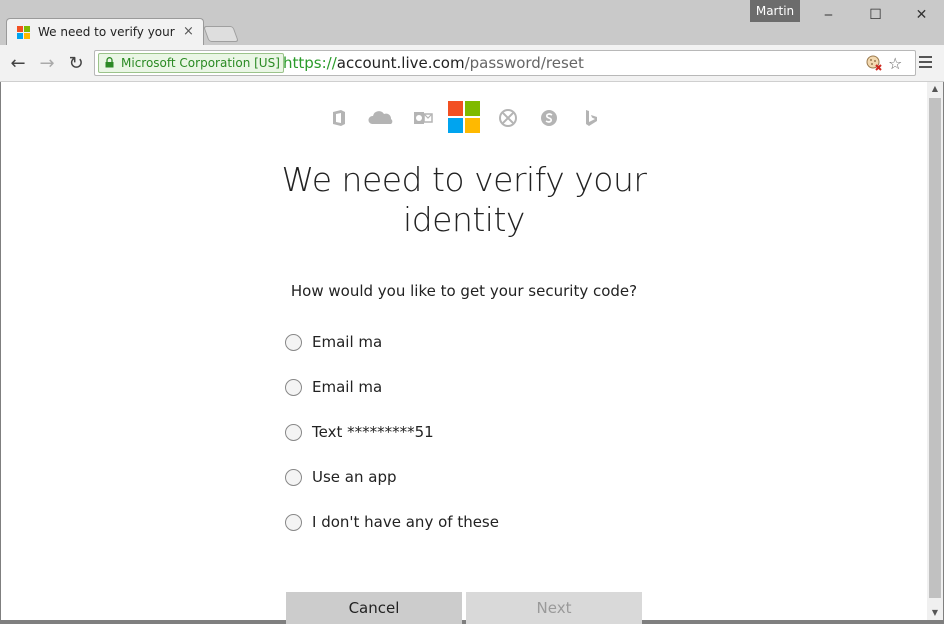 The height and width of the screenshot is (624, 944). I want to click on option-label: Text *********51, so click(373, 432).